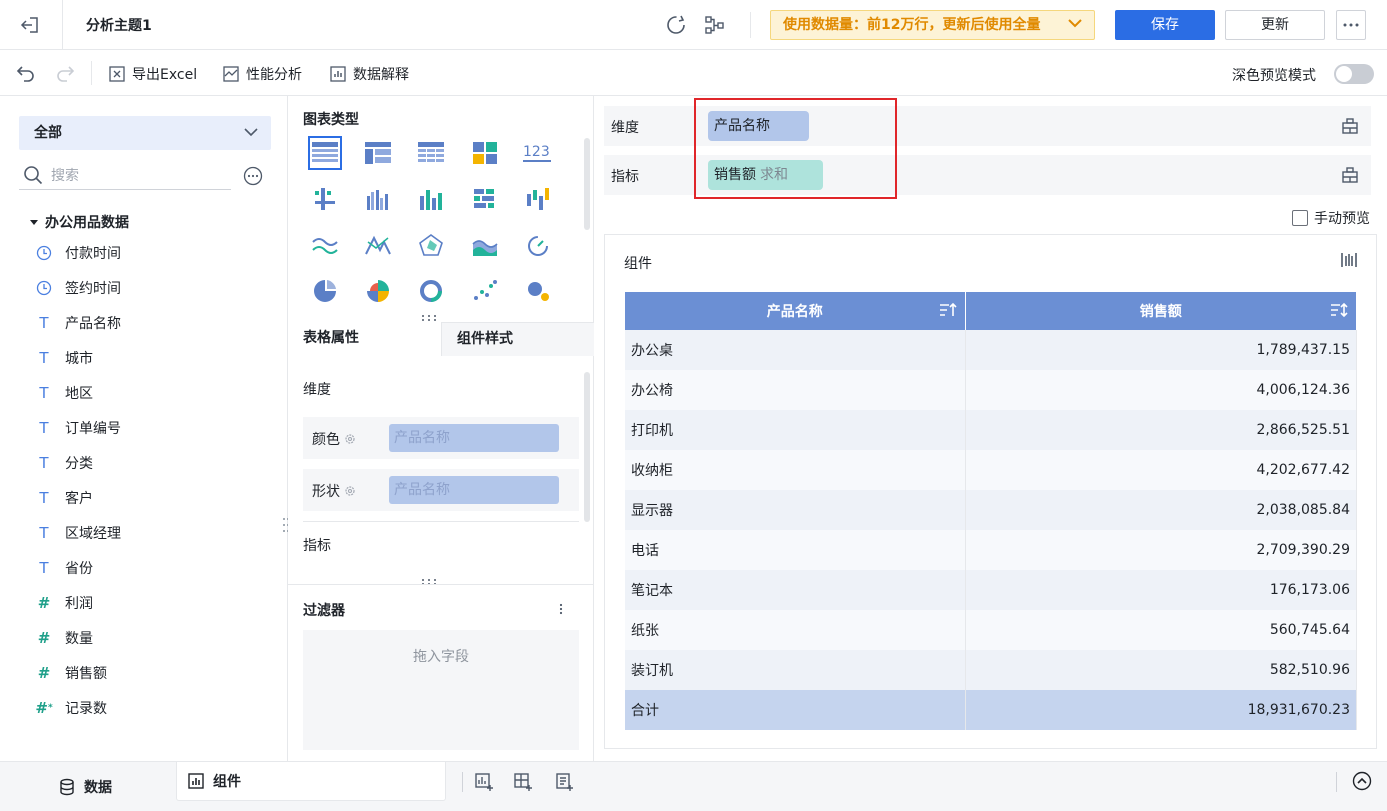  Describe the element at coordinates (462, 782) in the screenshot. I see `divider` at that location.